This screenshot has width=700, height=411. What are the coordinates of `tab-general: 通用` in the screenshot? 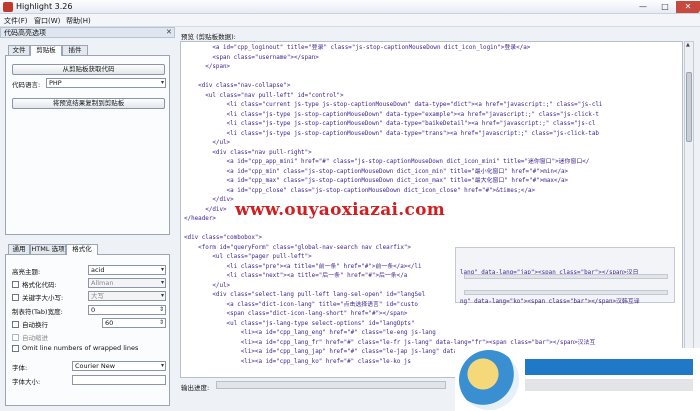 It's located at (19, 249).